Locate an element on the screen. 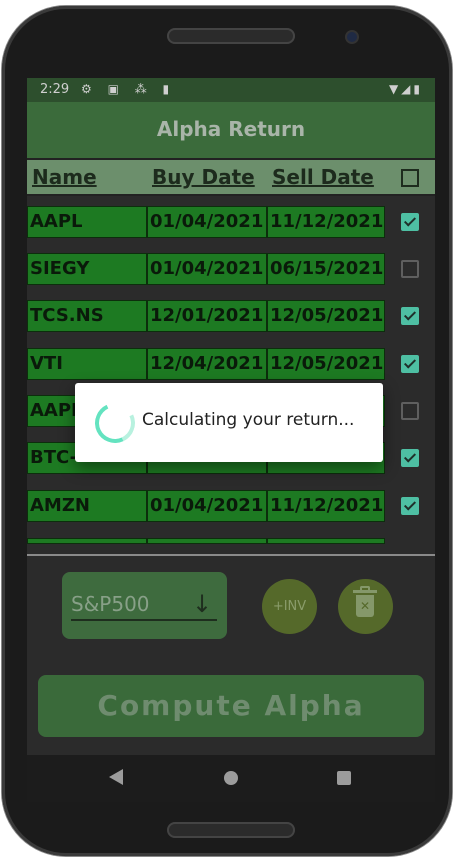  compute-alpha-return-button: Compute Alpha Return is located at coordinates (231, 729).